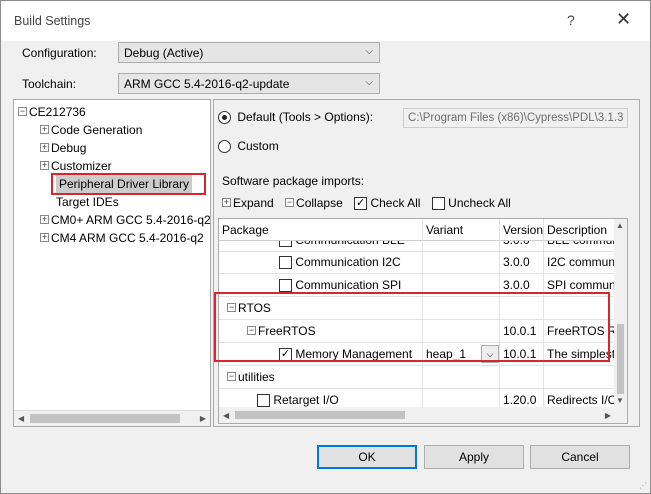 This screenshot has width=651, height=494. I want to click on collapse-button: − Collapse, so click(314, 203).